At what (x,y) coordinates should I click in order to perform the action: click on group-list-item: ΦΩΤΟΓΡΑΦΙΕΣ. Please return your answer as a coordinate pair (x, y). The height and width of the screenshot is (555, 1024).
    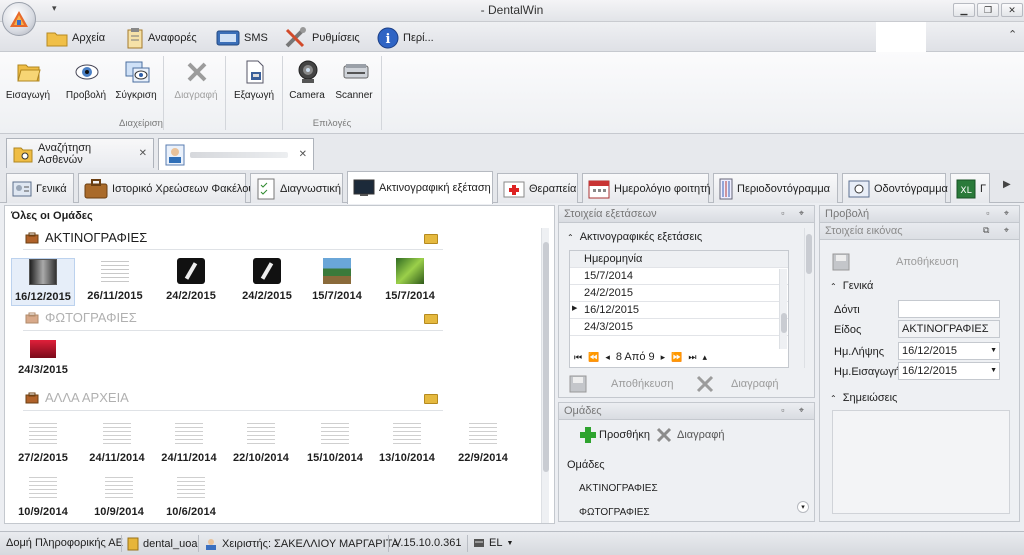
    Looking at the image, I should click on (614, 512).